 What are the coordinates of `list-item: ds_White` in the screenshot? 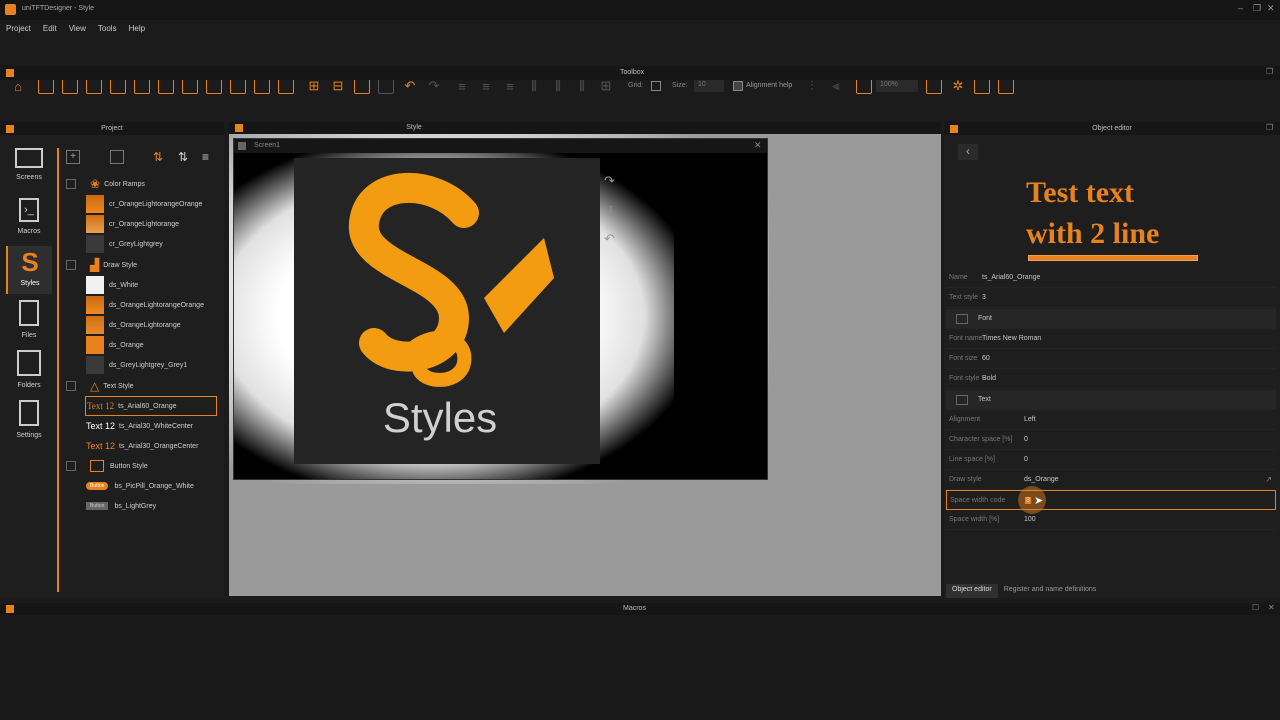 It's located at (112, 285).